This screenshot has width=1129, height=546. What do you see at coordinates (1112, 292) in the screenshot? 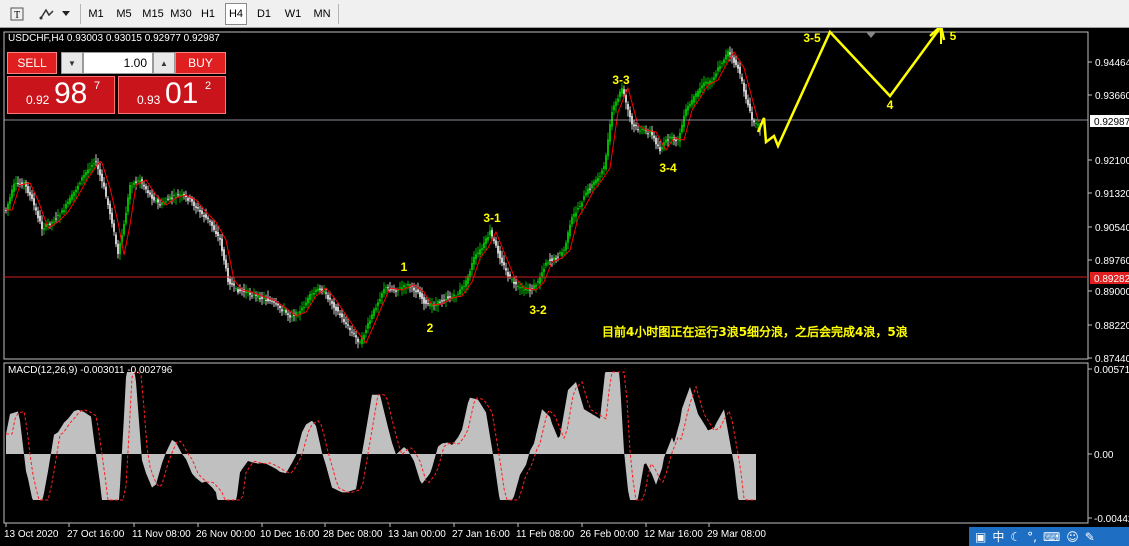
I see `price-axis-label: 0.89000` at bounding box center [1112, 292].